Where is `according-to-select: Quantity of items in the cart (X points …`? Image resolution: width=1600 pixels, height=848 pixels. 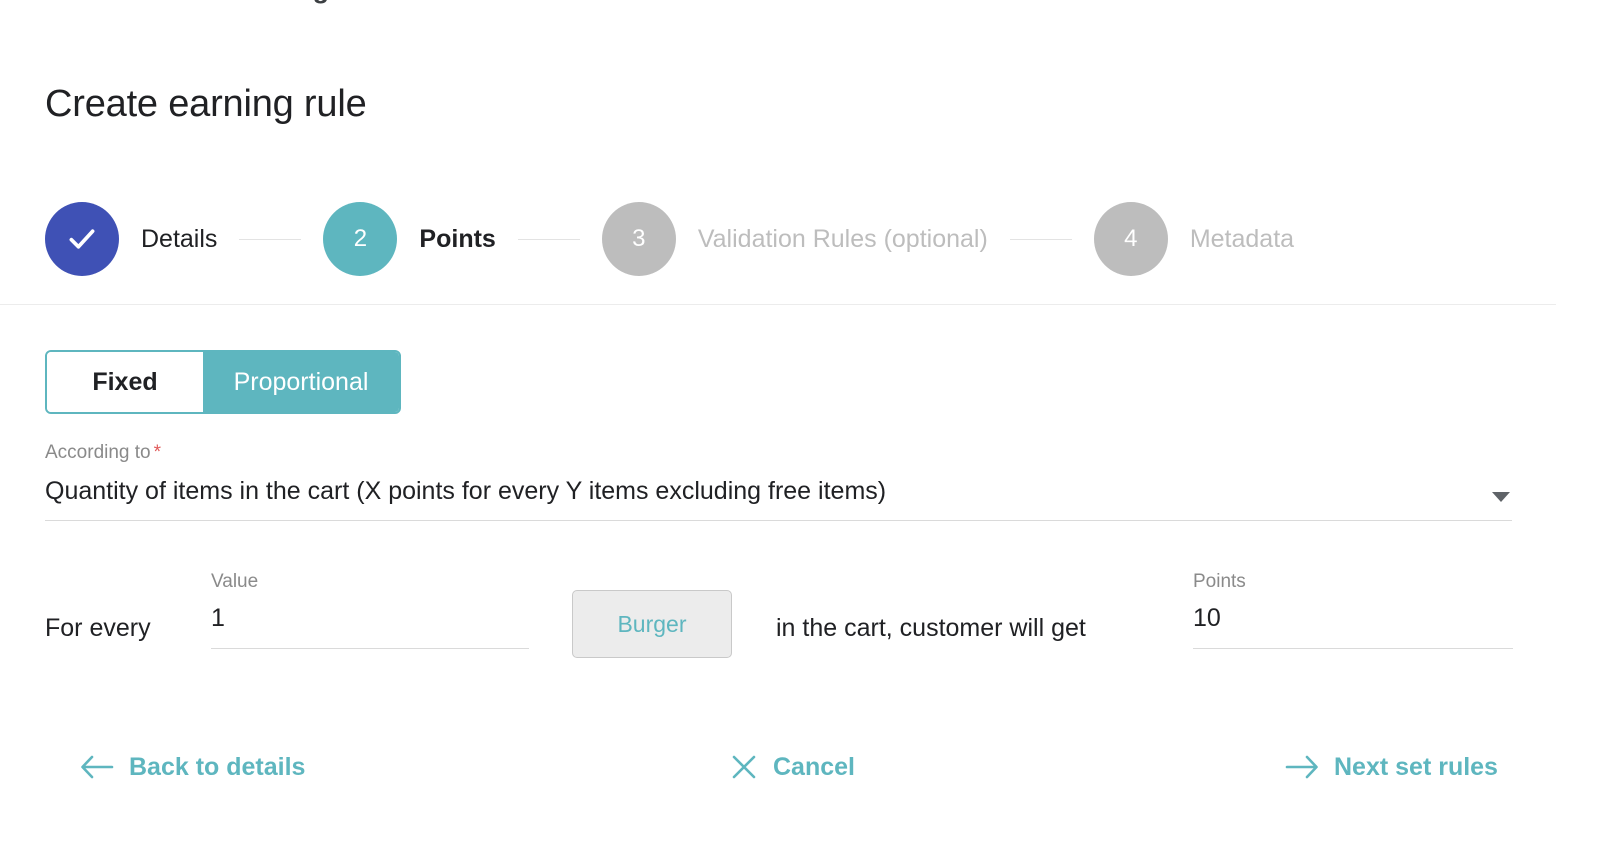
according-to-select: Quantity of items in the cart (X points … is located at coordinates (778, 498).